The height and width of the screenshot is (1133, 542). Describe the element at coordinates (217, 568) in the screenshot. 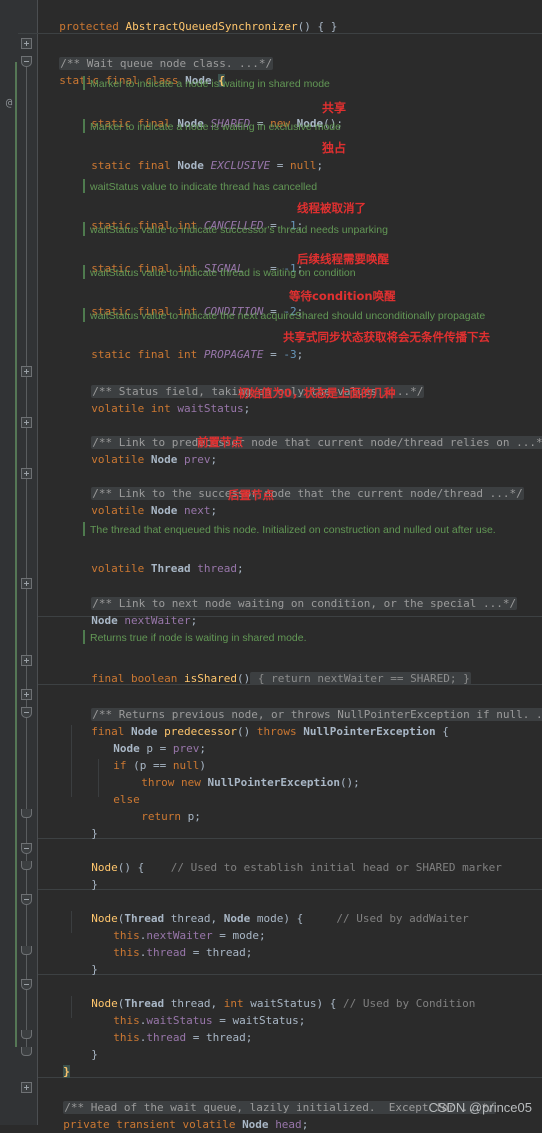

I see `token-field: thread` at that location.